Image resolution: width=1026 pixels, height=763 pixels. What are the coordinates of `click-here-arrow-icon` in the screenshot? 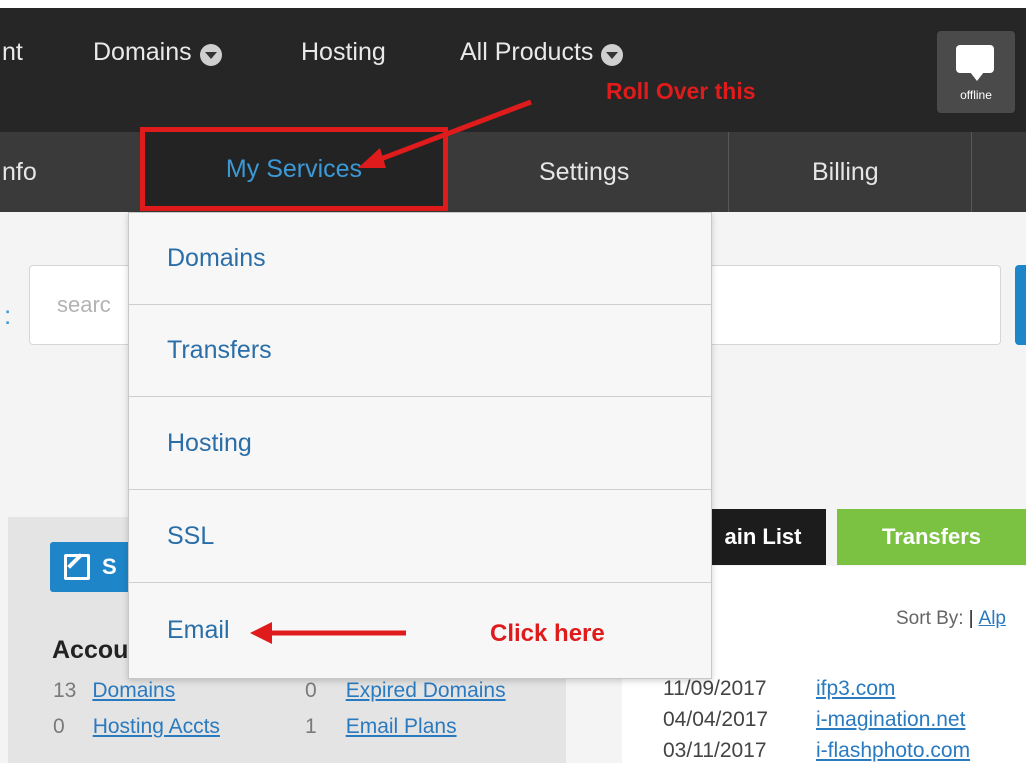 It's located at (328, 633).